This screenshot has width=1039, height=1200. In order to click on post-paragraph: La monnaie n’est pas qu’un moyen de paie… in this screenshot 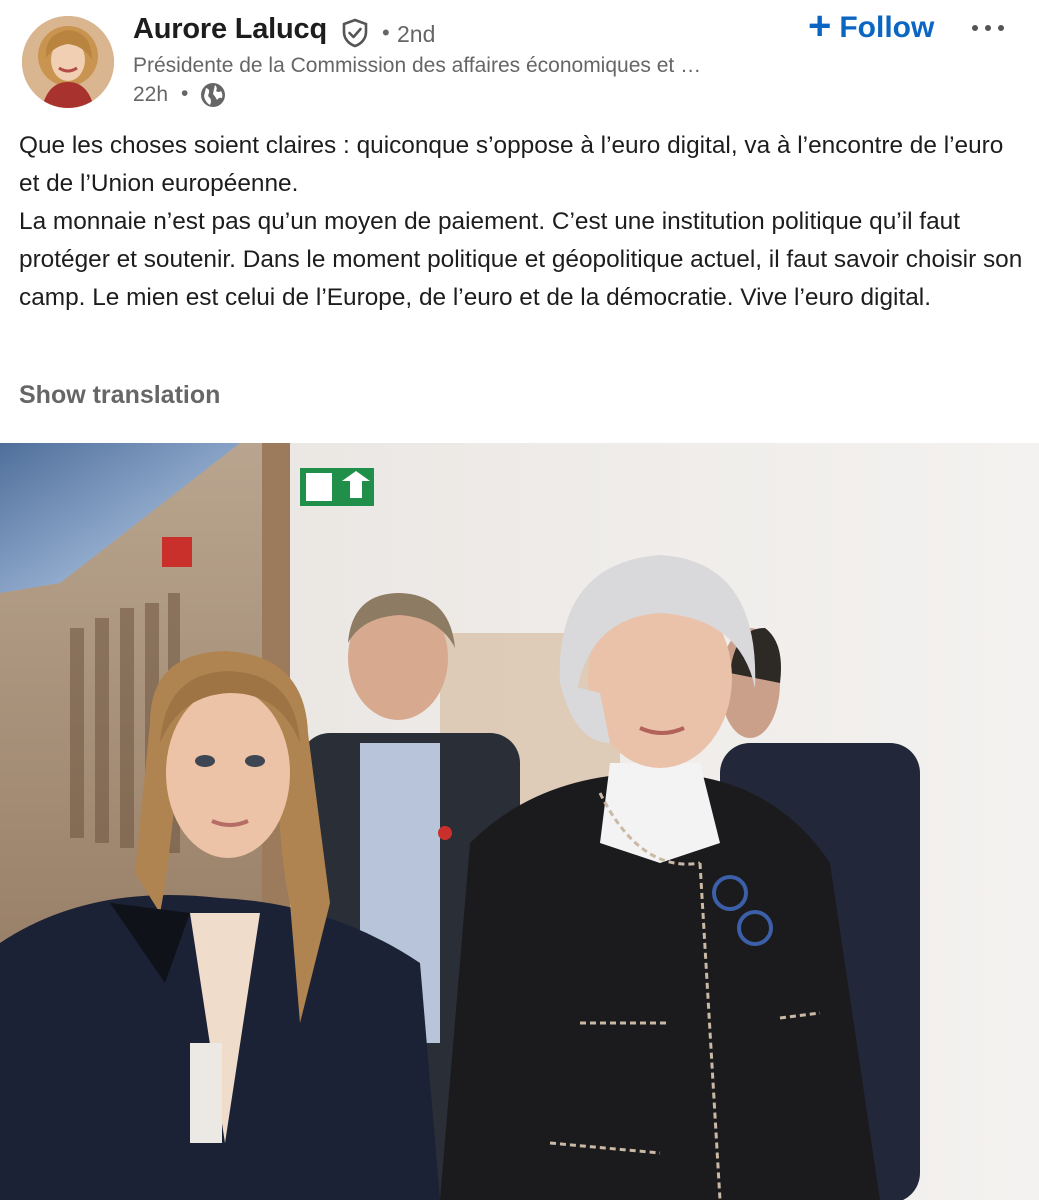, I will do `click(521, 259)`.